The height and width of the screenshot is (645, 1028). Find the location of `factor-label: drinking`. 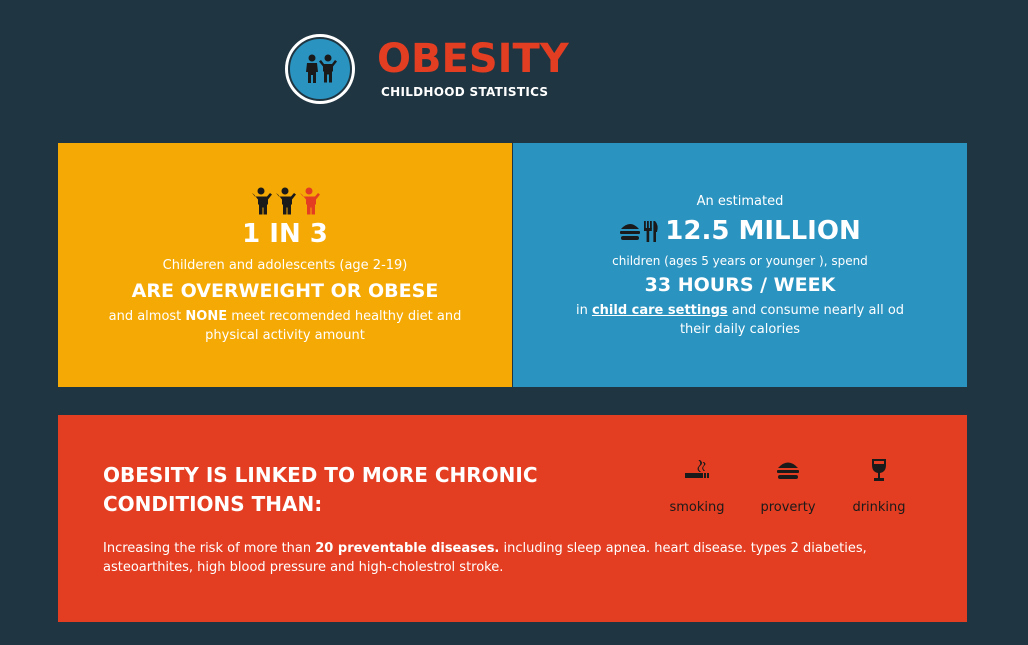

factor-label: drinking is located at coordinates (879, 507).